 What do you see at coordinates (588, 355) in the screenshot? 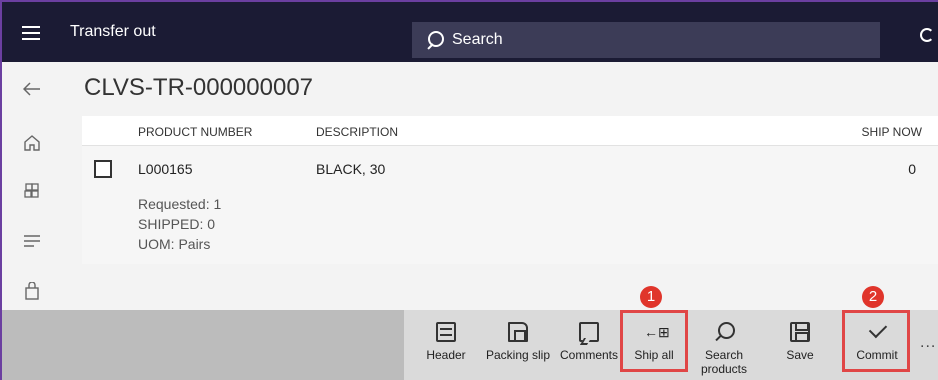
I see `comments-label: Comments` at bounding box center [588, 355].